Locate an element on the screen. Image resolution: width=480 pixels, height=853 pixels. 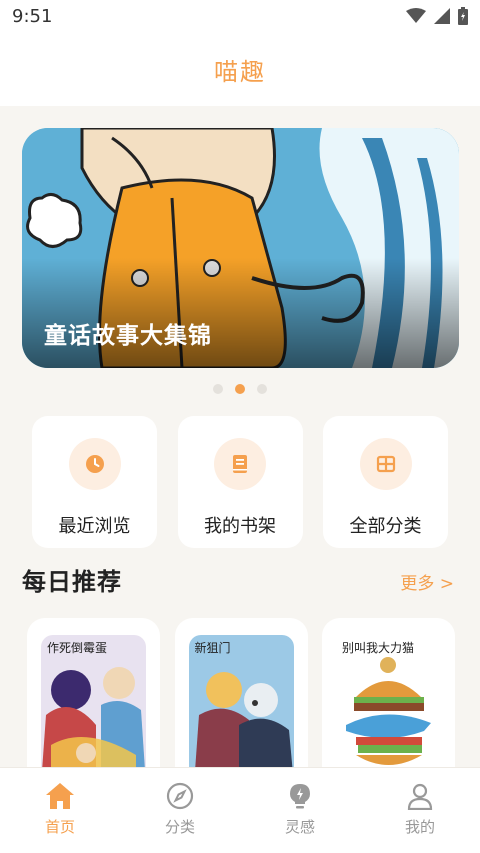
comic-cover-title: 新狙门 is located at coordinates (212, 648).